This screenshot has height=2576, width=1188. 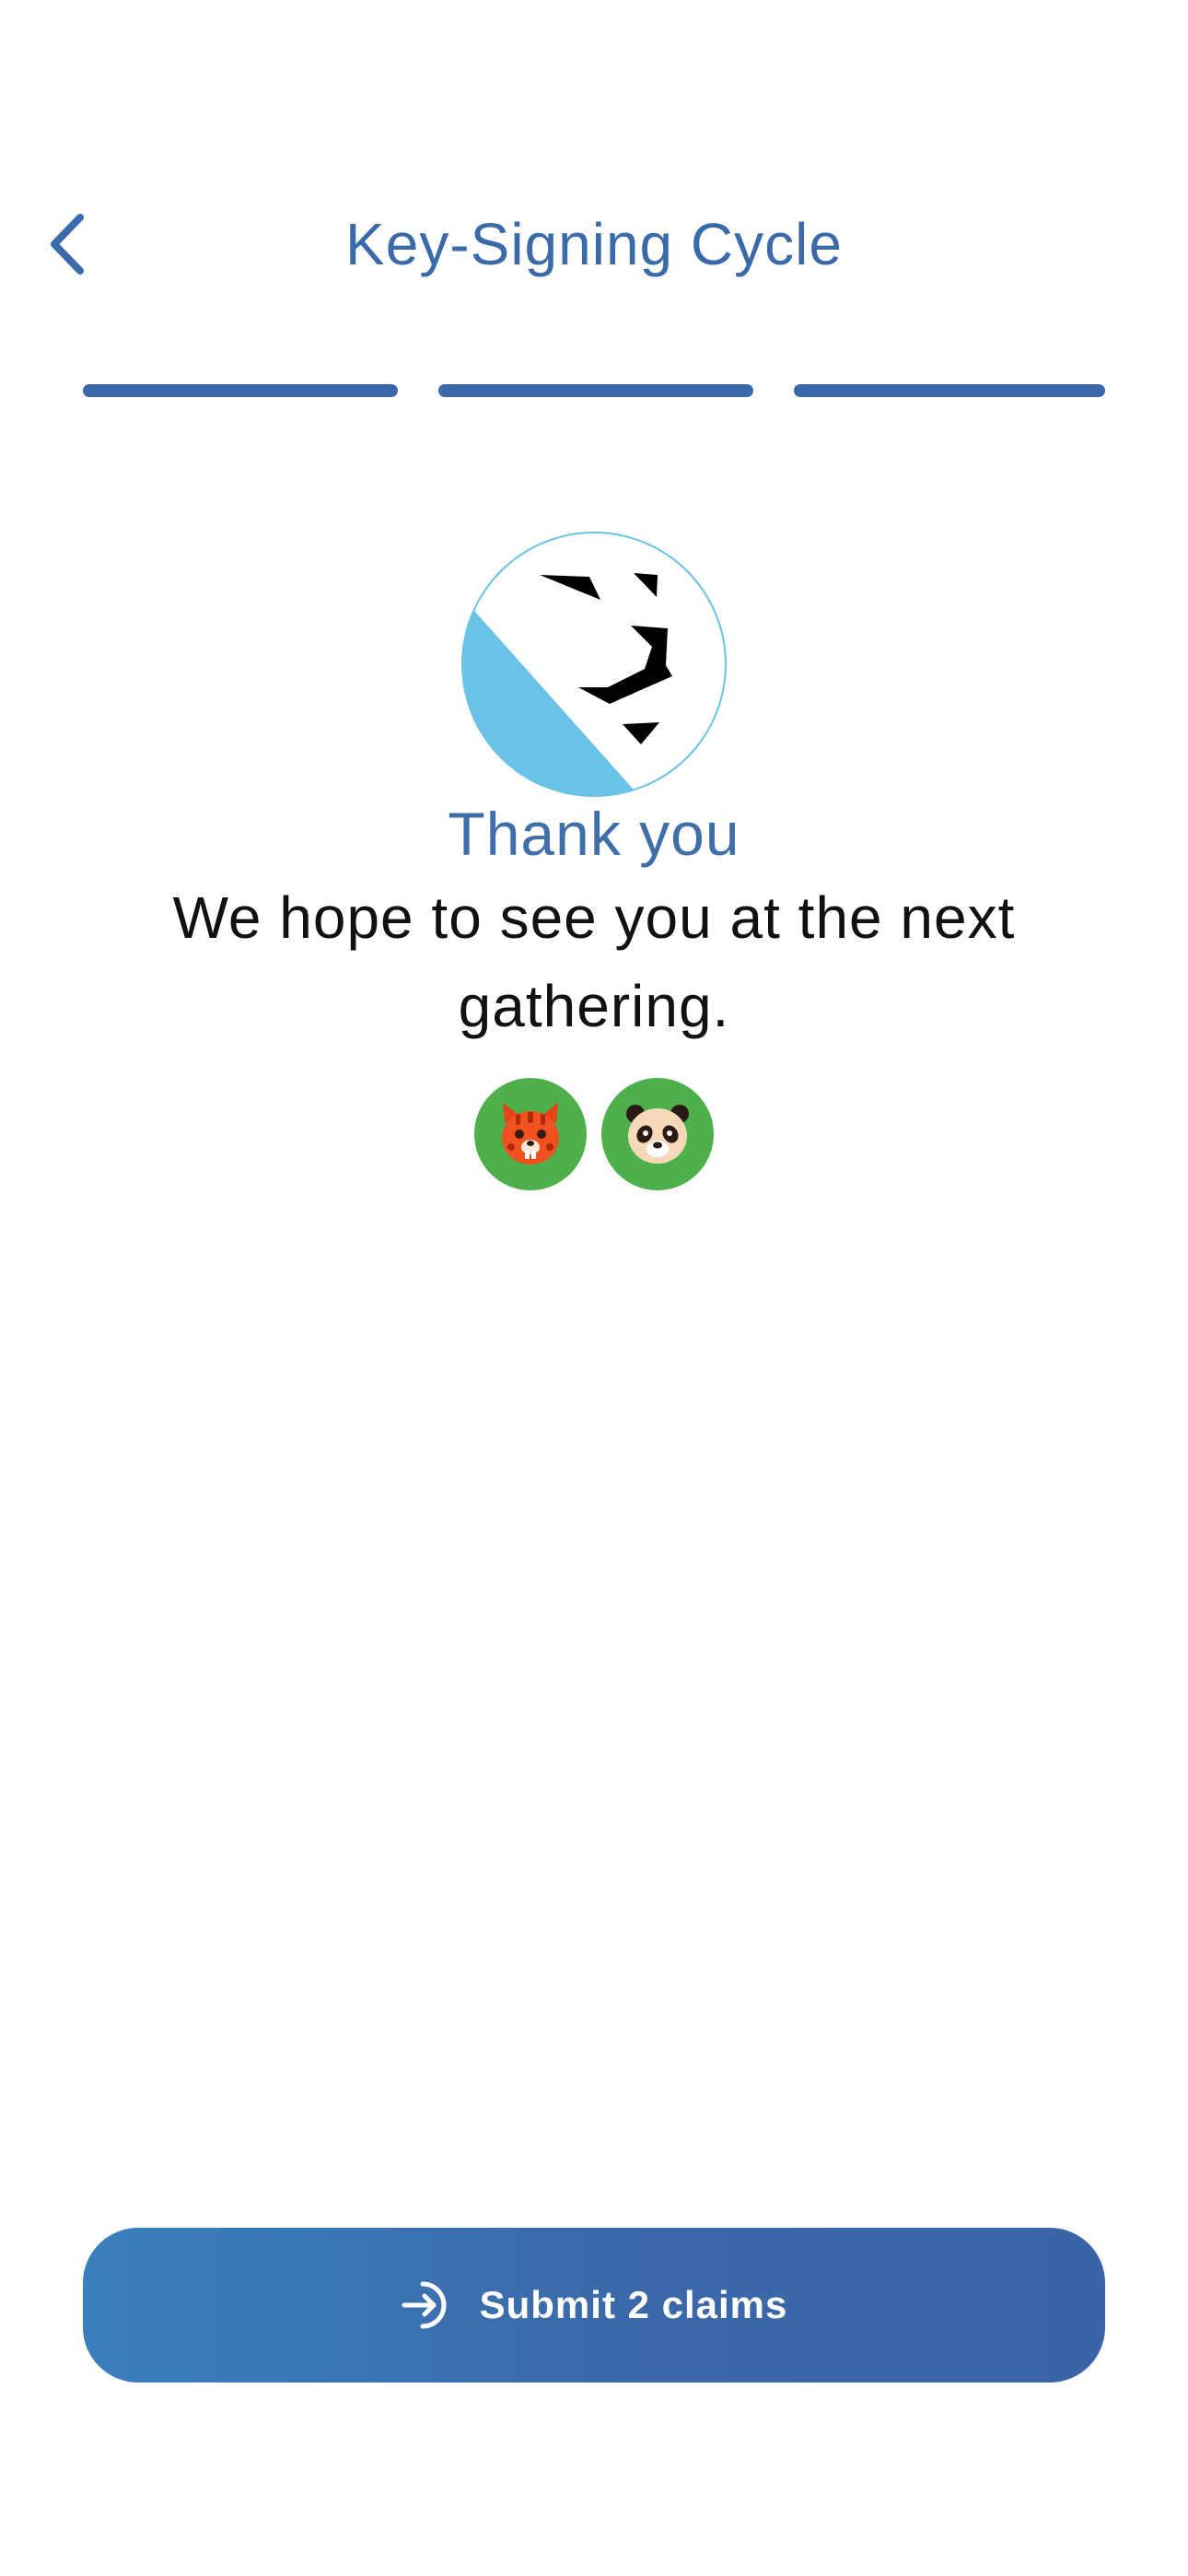 I want to click on tiger-icon, so click(x=530, y=1134).